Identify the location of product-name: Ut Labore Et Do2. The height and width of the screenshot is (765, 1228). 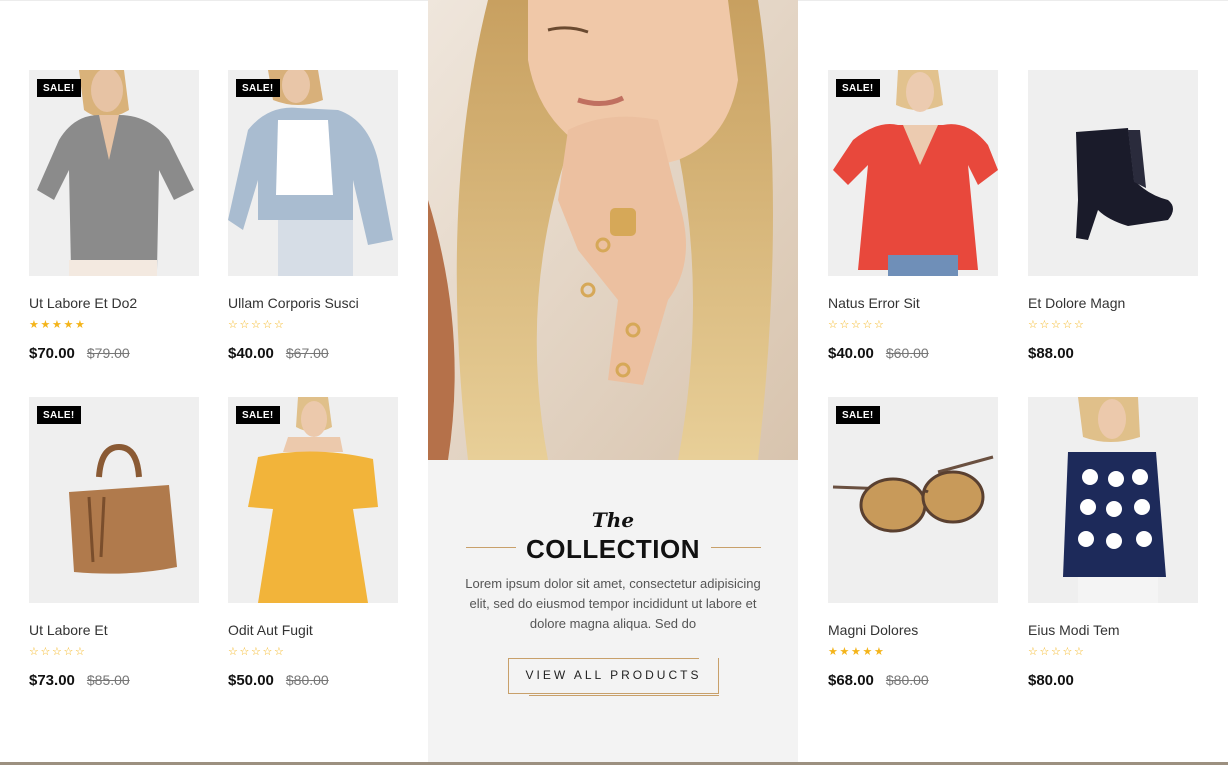
(114, 304).